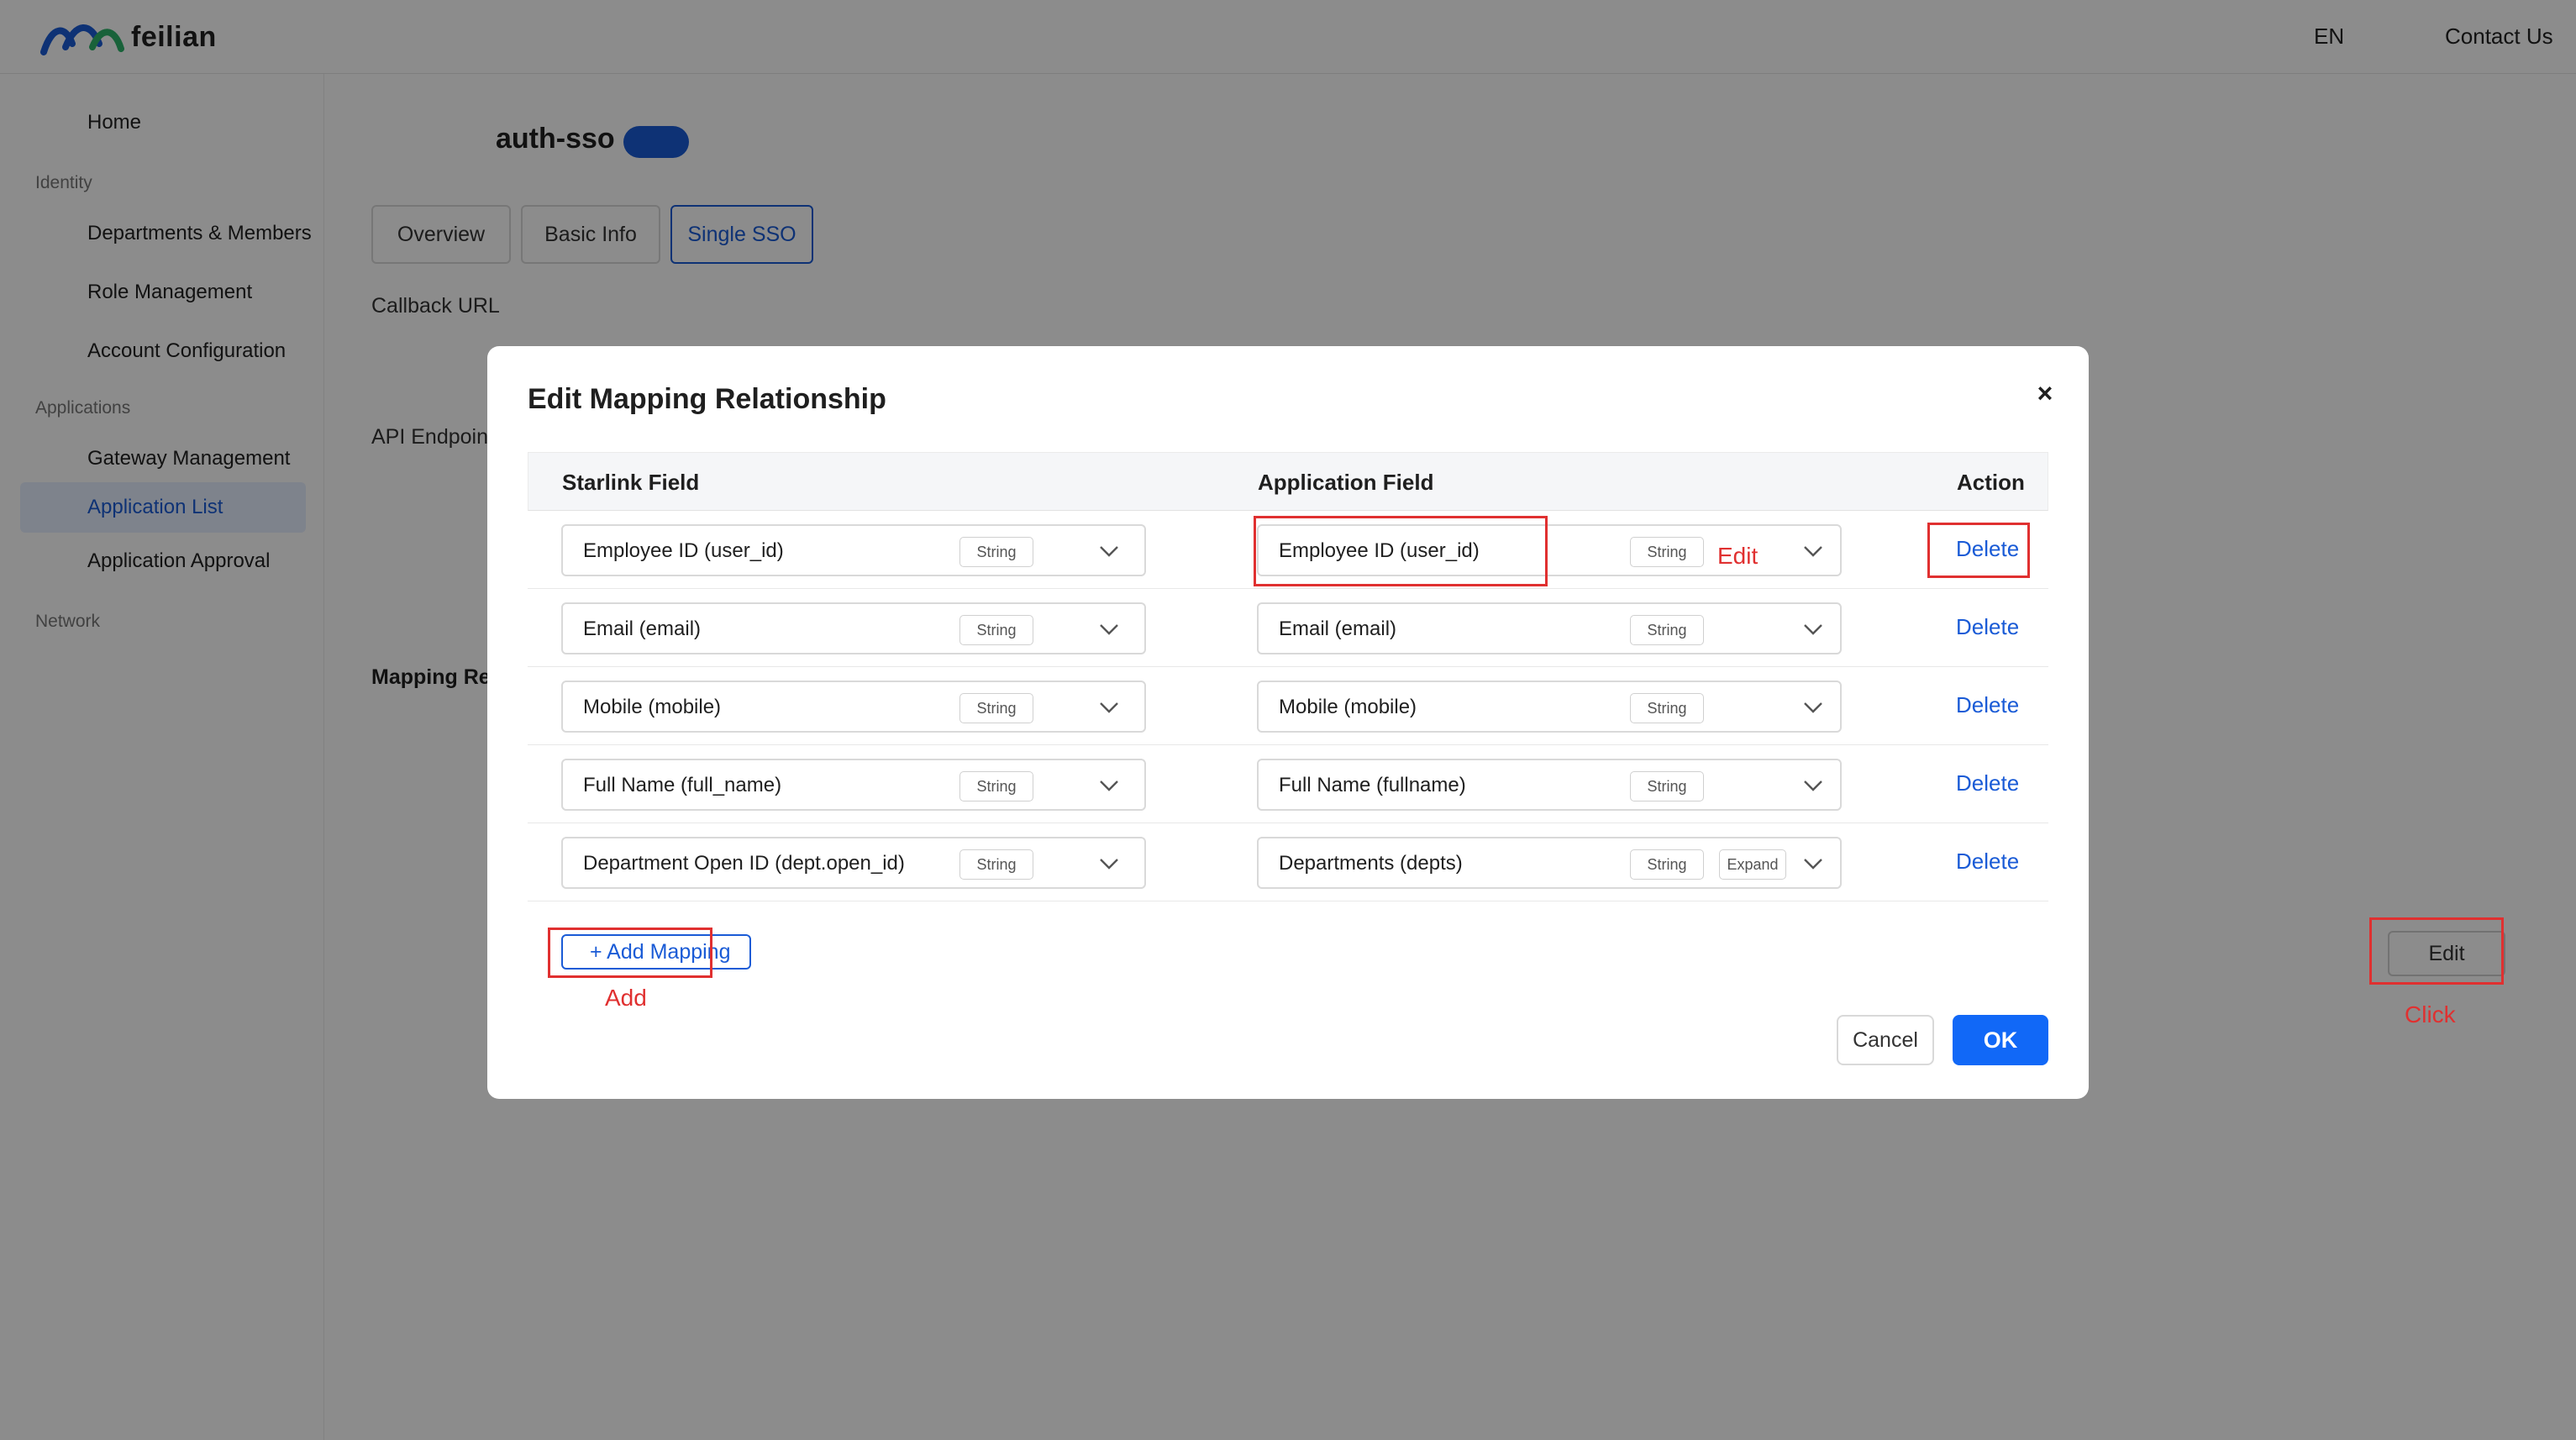 The width and height of the screenshot is (2576, 1440). What do you see at coordinates (1549, 707) in the screenshot?
I see `application-field-select: Mobile (mobile) String` at bounding box center [1549, 707].